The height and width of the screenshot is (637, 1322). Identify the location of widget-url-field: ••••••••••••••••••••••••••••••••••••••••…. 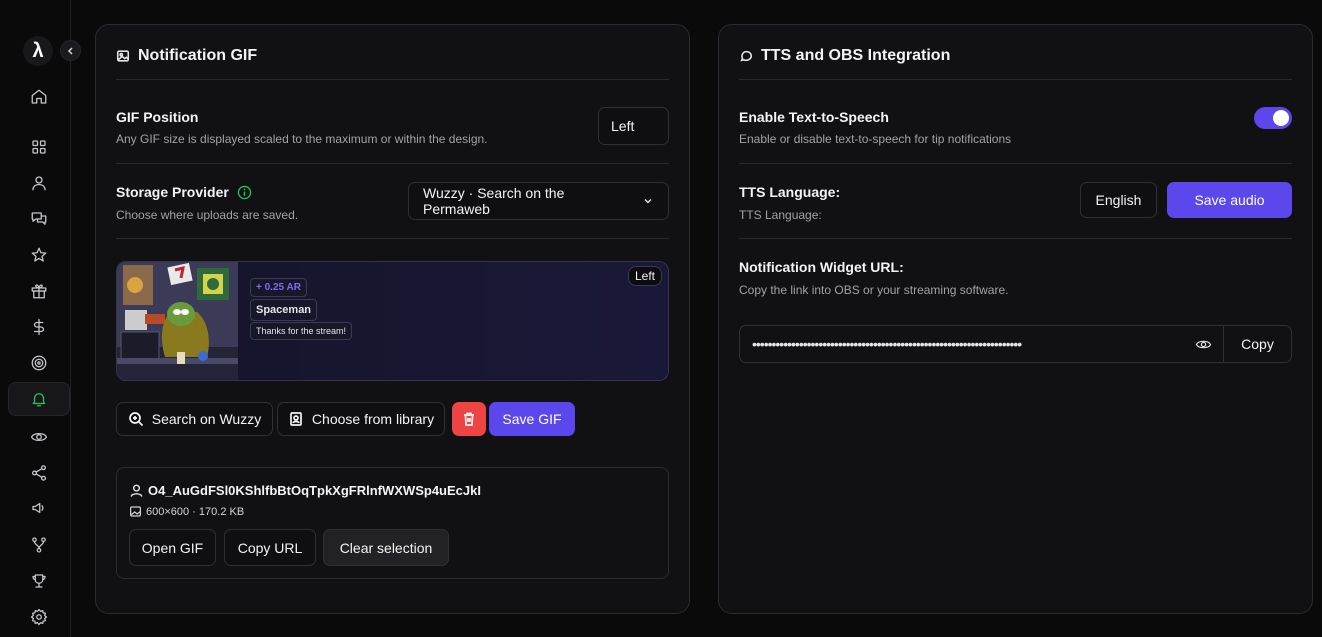
(1015, 344).